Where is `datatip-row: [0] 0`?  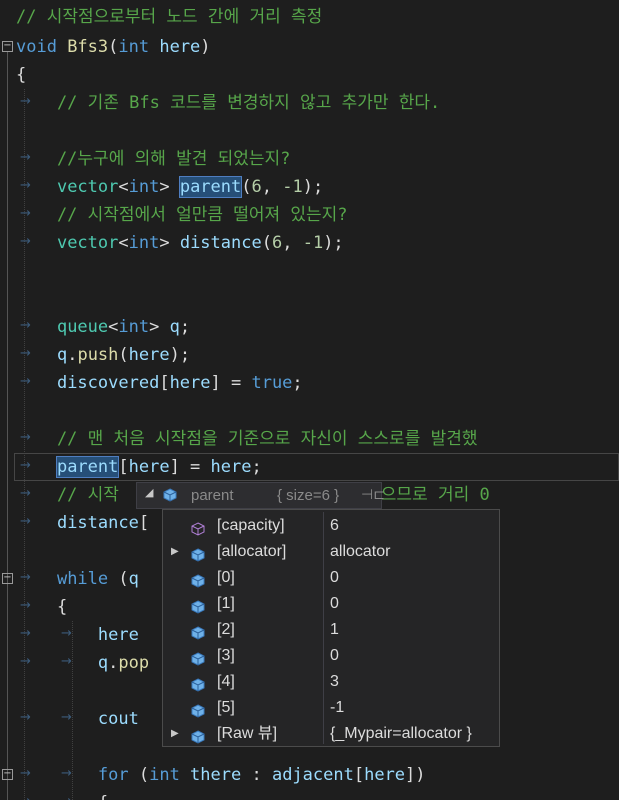
datatip-row: [0] 0 is located at coordinates (331, 578).